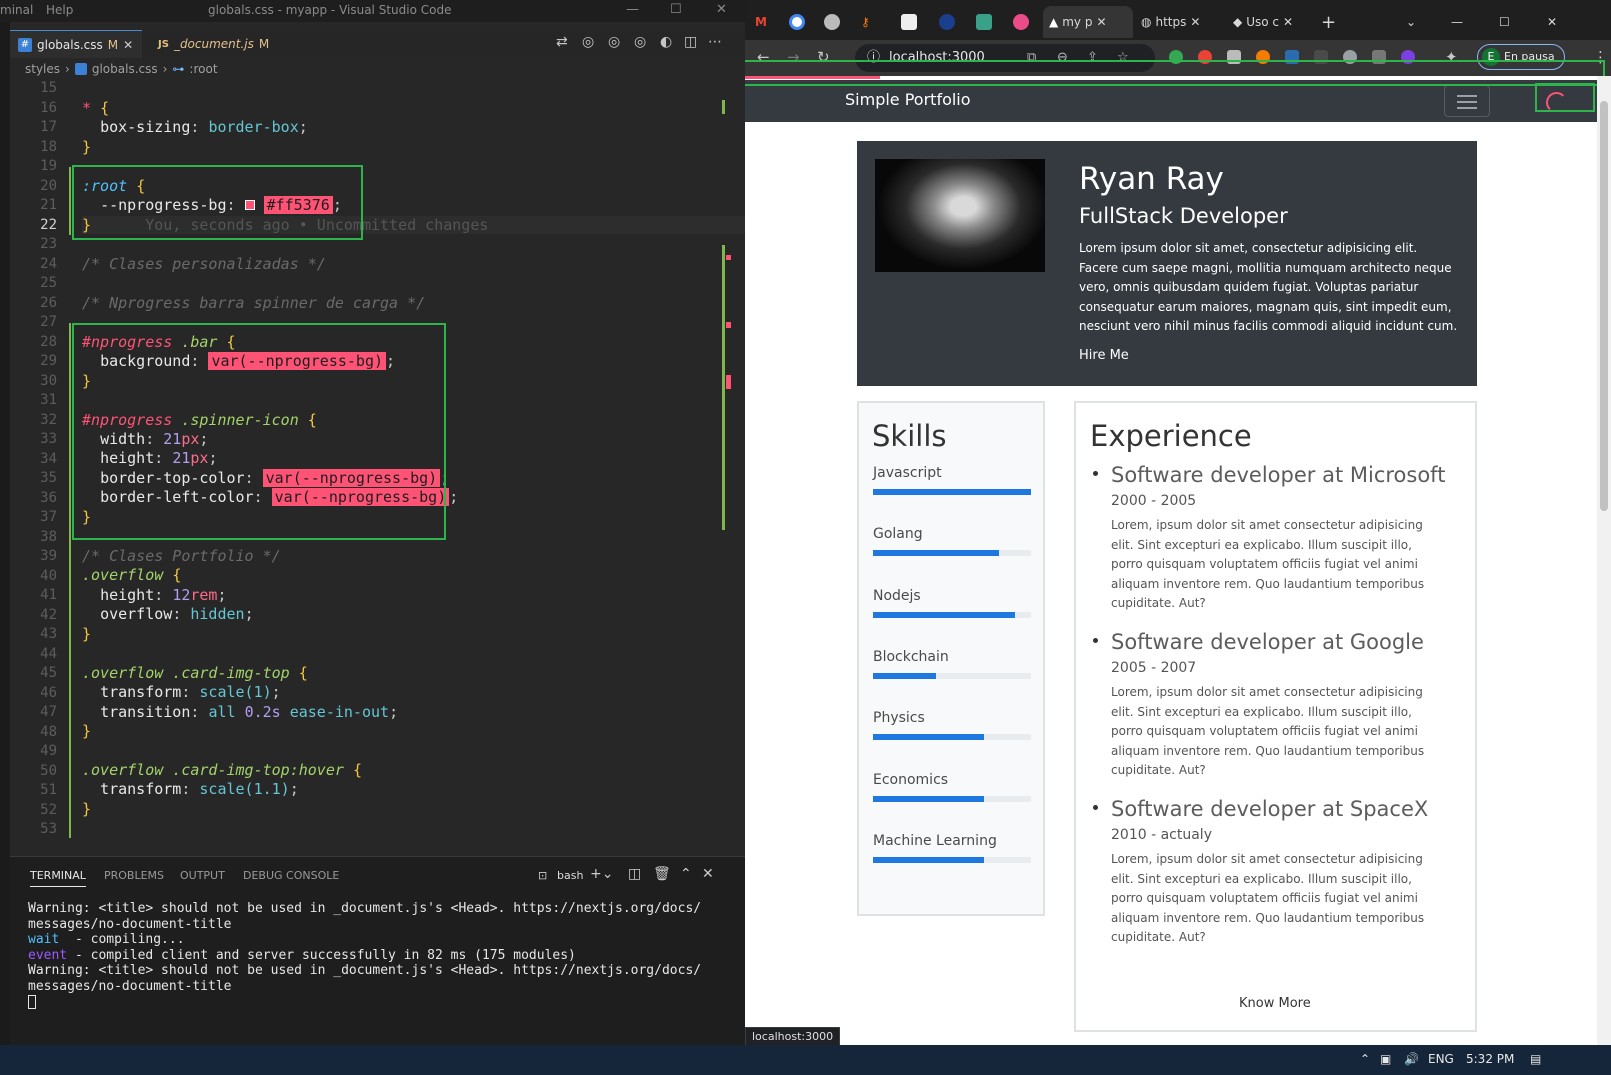 Image resolution: width=1611 pixels, height=1075 pixels. What do you see at coordinates (48, 166) in the screenshot?
I see `line-number: 19` at bounding box center [48, 166].